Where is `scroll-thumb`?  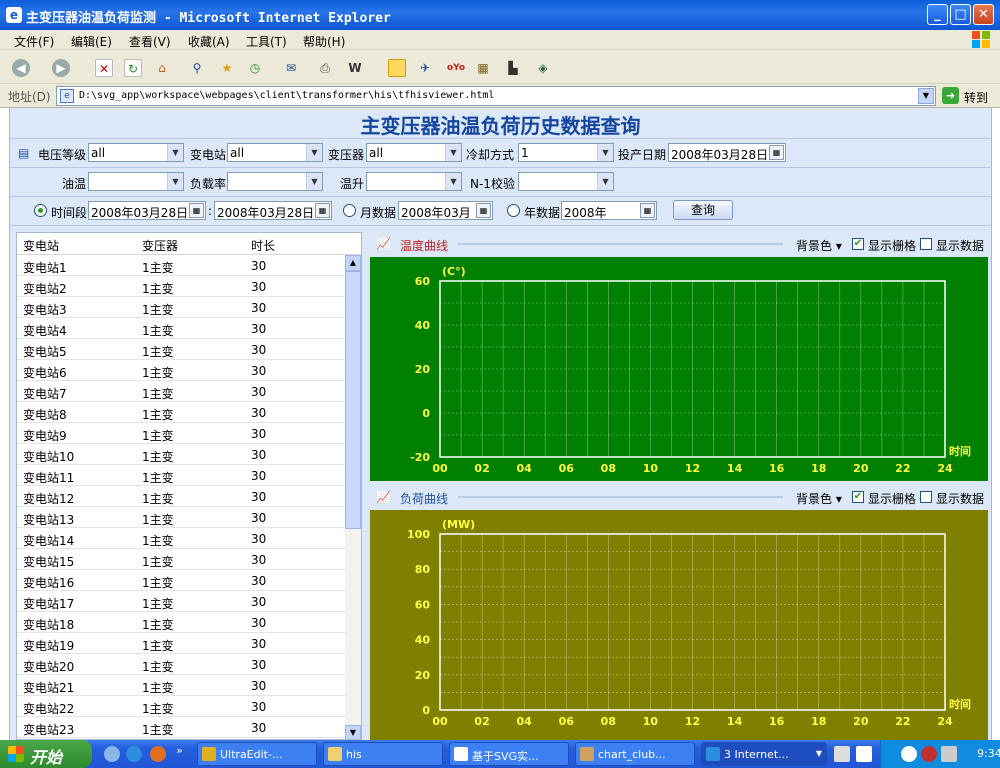
scroll-thumb is located at coordinates (353, 400).